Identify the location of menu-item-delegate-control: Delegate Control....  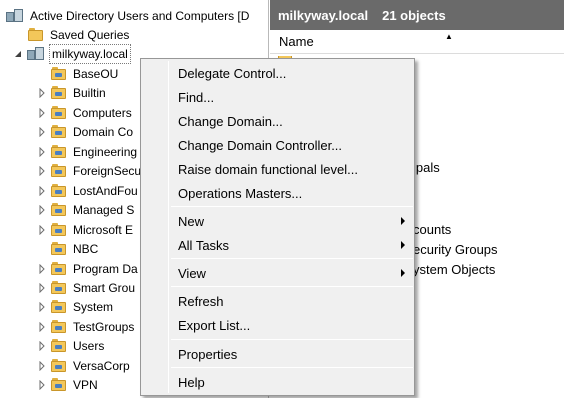
(291, 73).